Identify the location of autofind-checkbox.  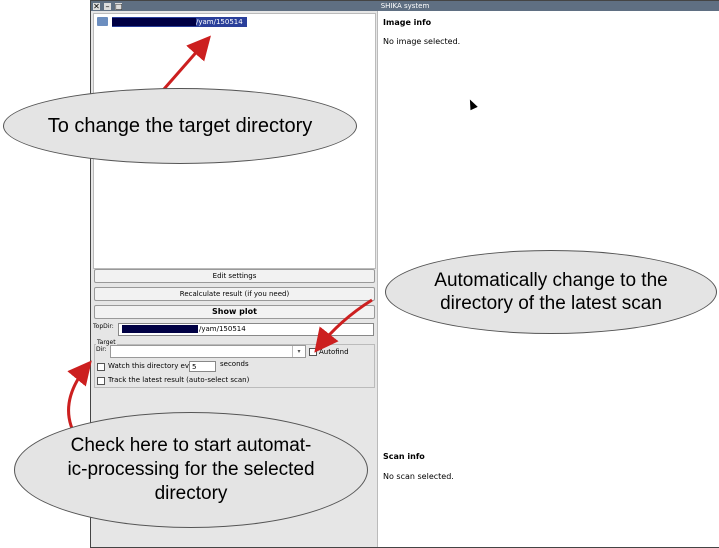
(313, 352).